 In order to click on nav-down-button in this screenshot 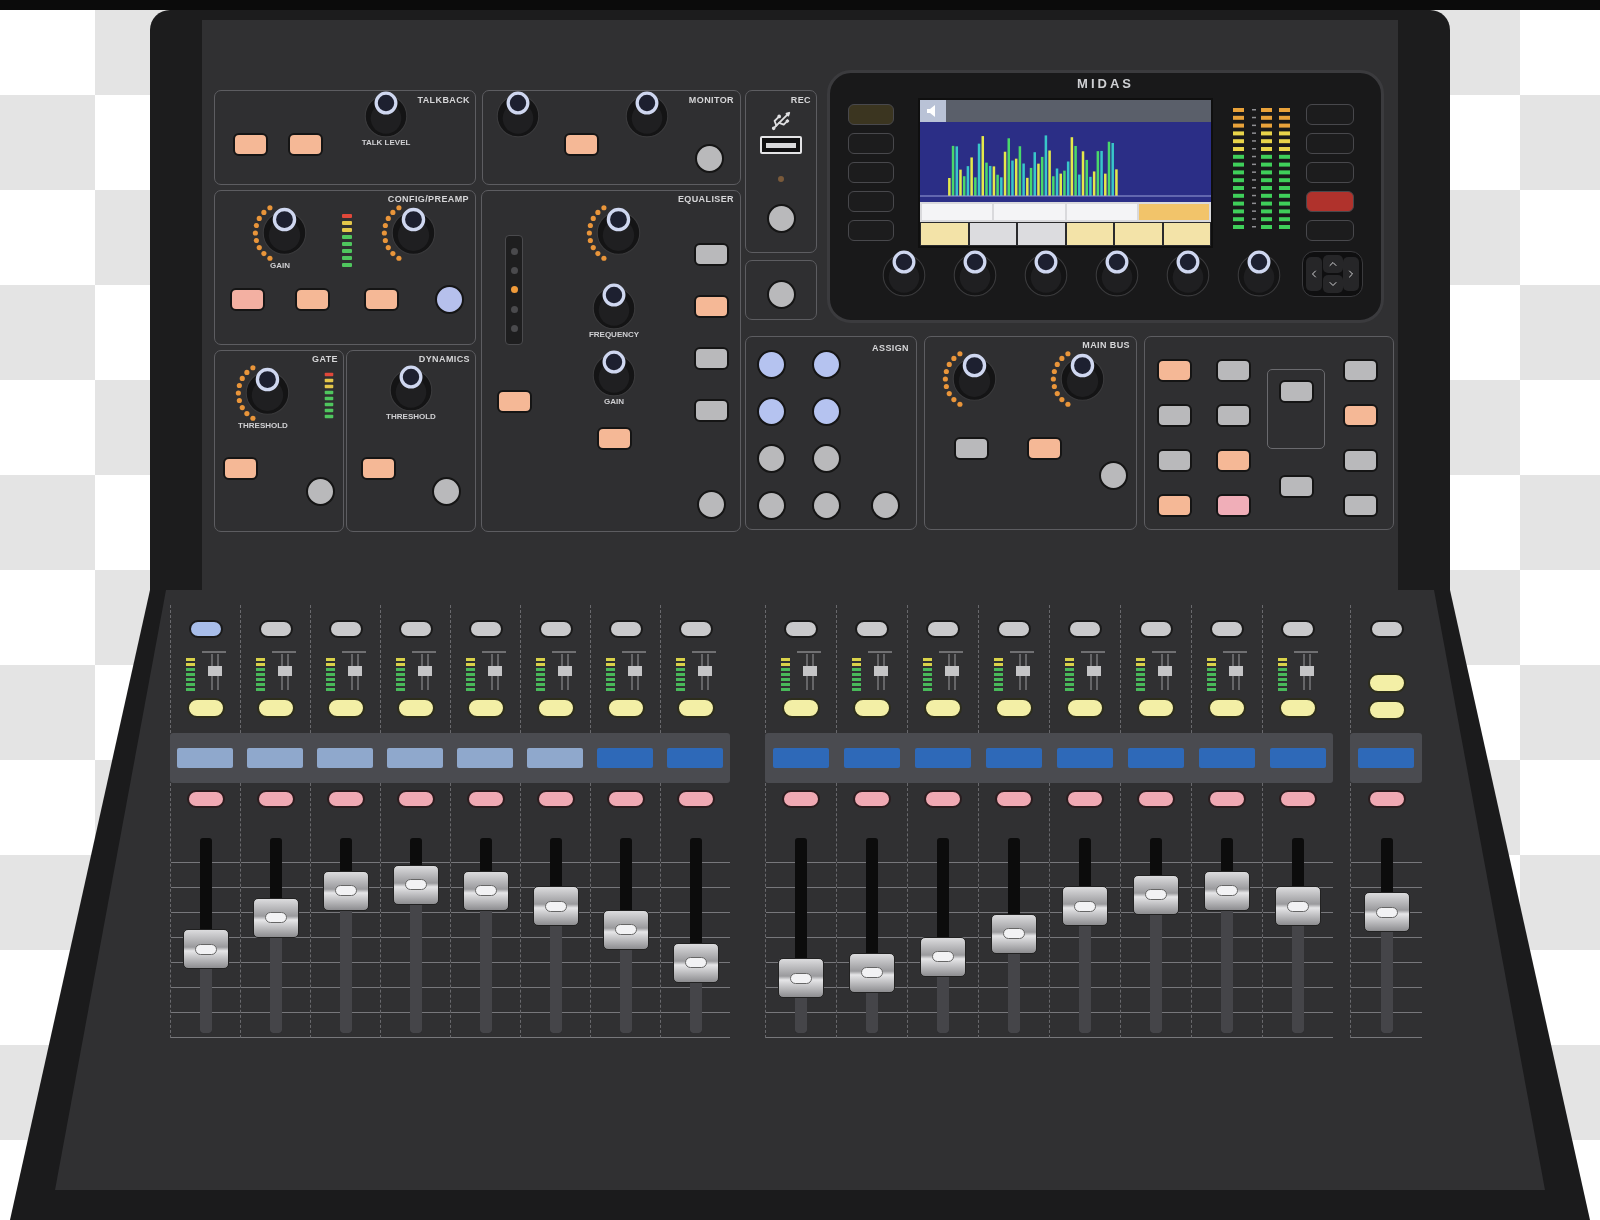, I will do `click(1332, 283)`.